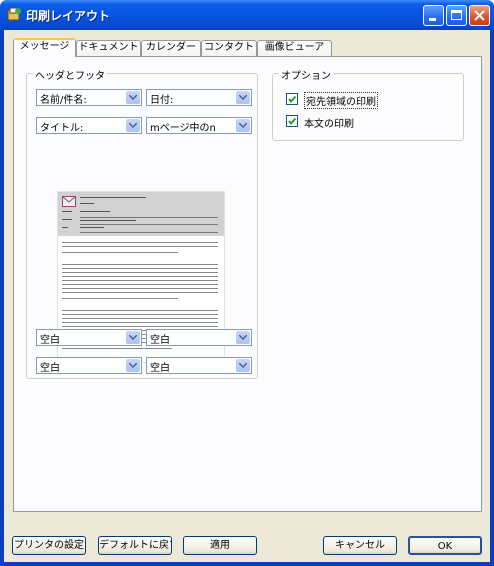 The height and width of the screenshot is (566, 494). I want to click on footer-row2-right-select: 空白, so click(199, 365).